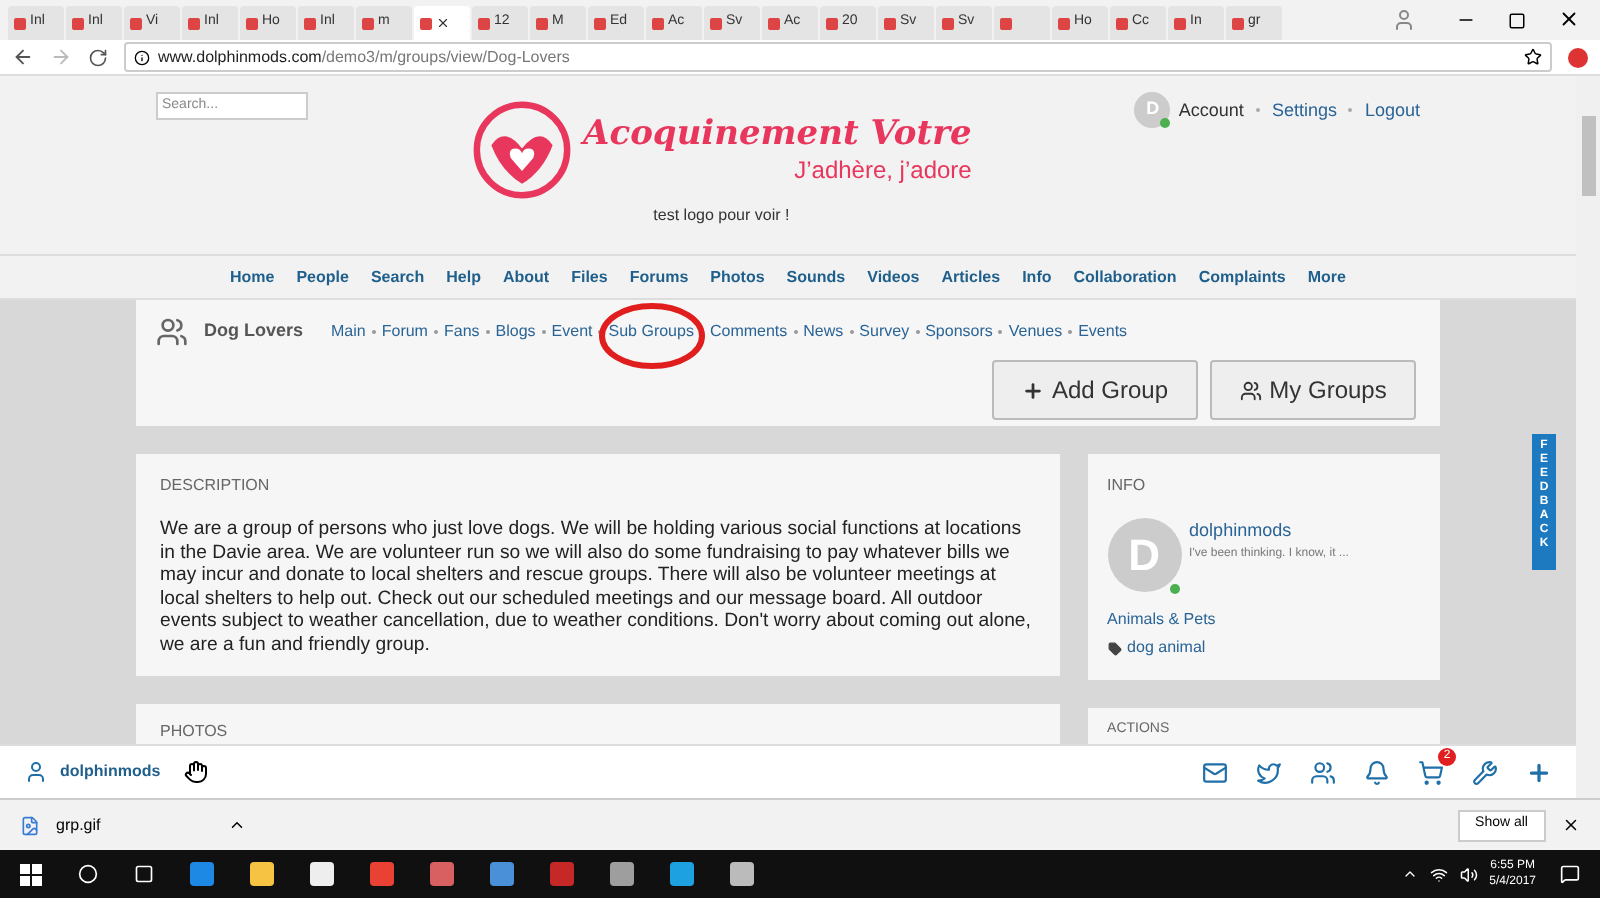 The image size is (1600, 898). I want to click on url-text: www.dolphinmods.com/demo3/m/groups/view/Dog-Lovers, so click(364, 57).